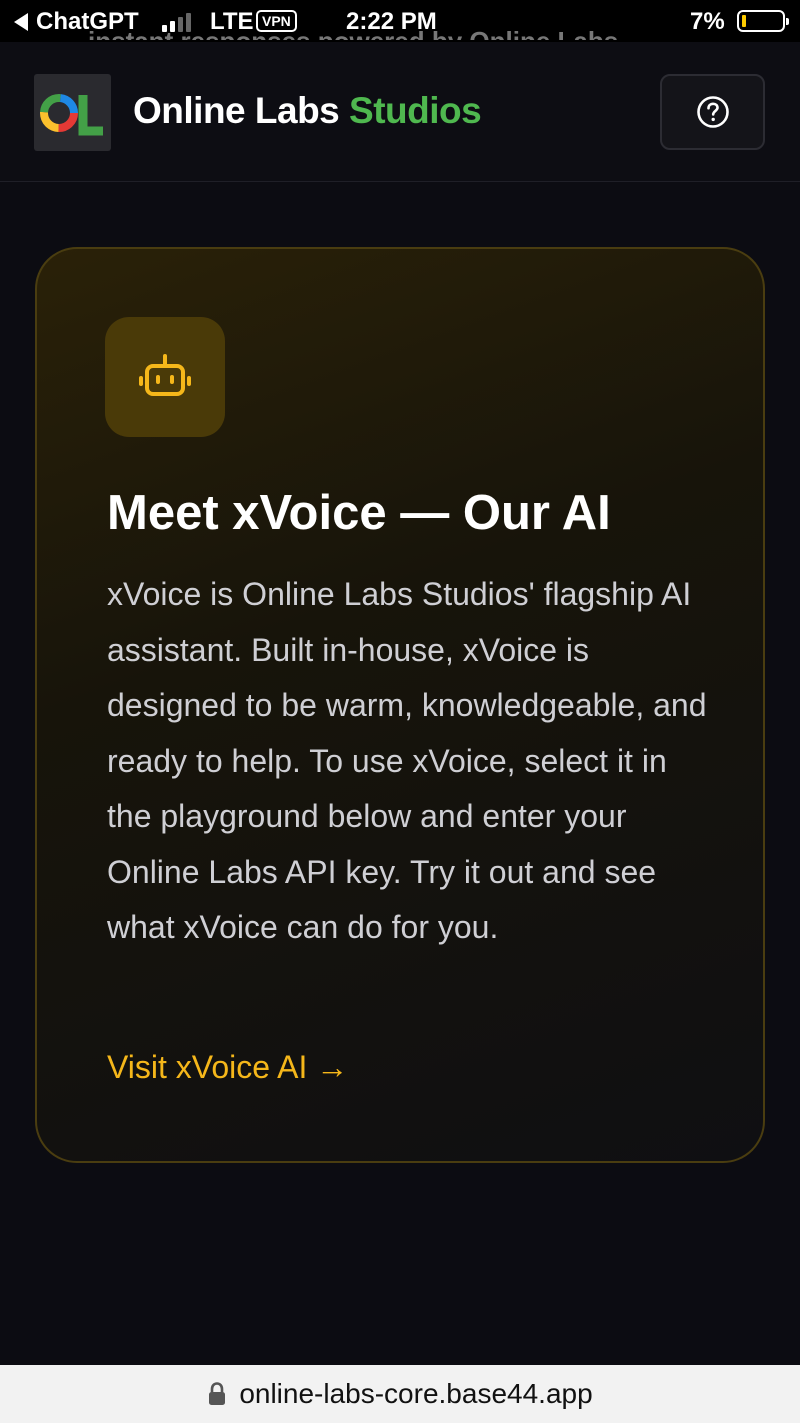 Image resolution: width=800 pixels, height=1423 pixels. What do you see at coordinates (217, 1393) in the screenshot?
I see `lock-icon` at bounding box center [217, 1393].